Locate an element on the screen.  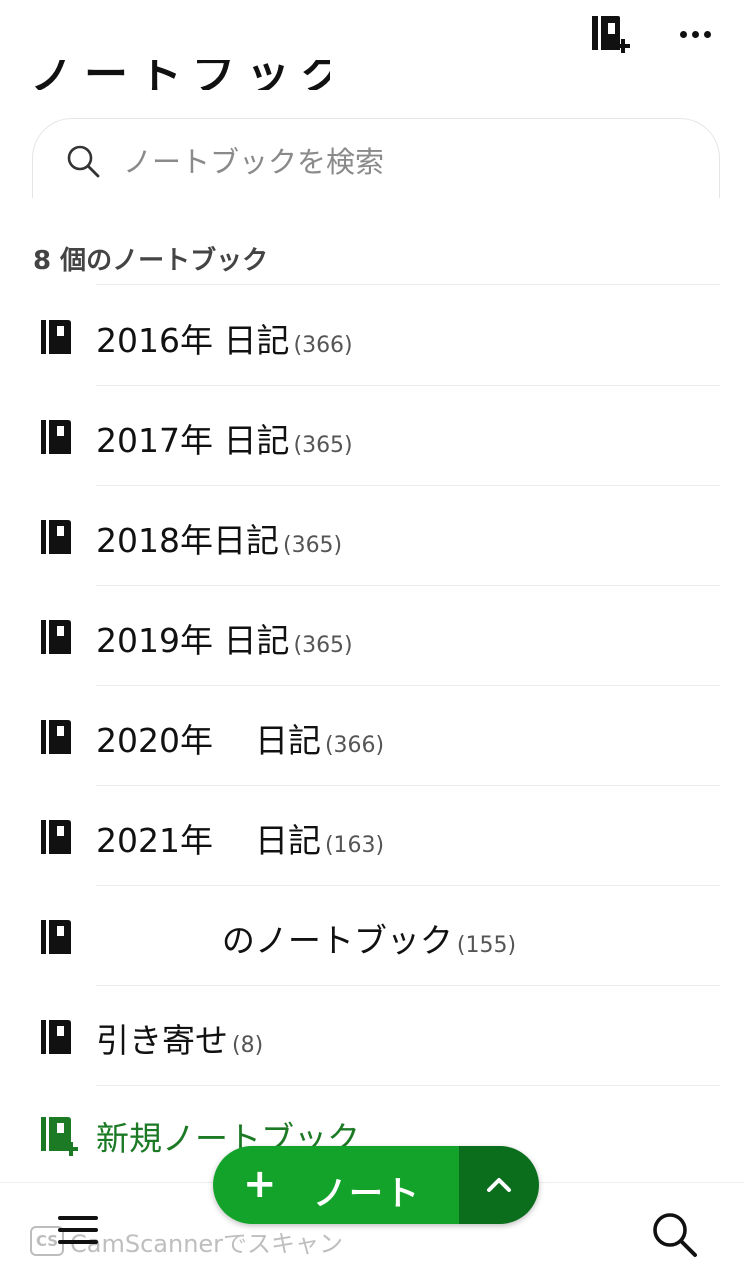
search-button-icon is located at coordinates (675, 1235).